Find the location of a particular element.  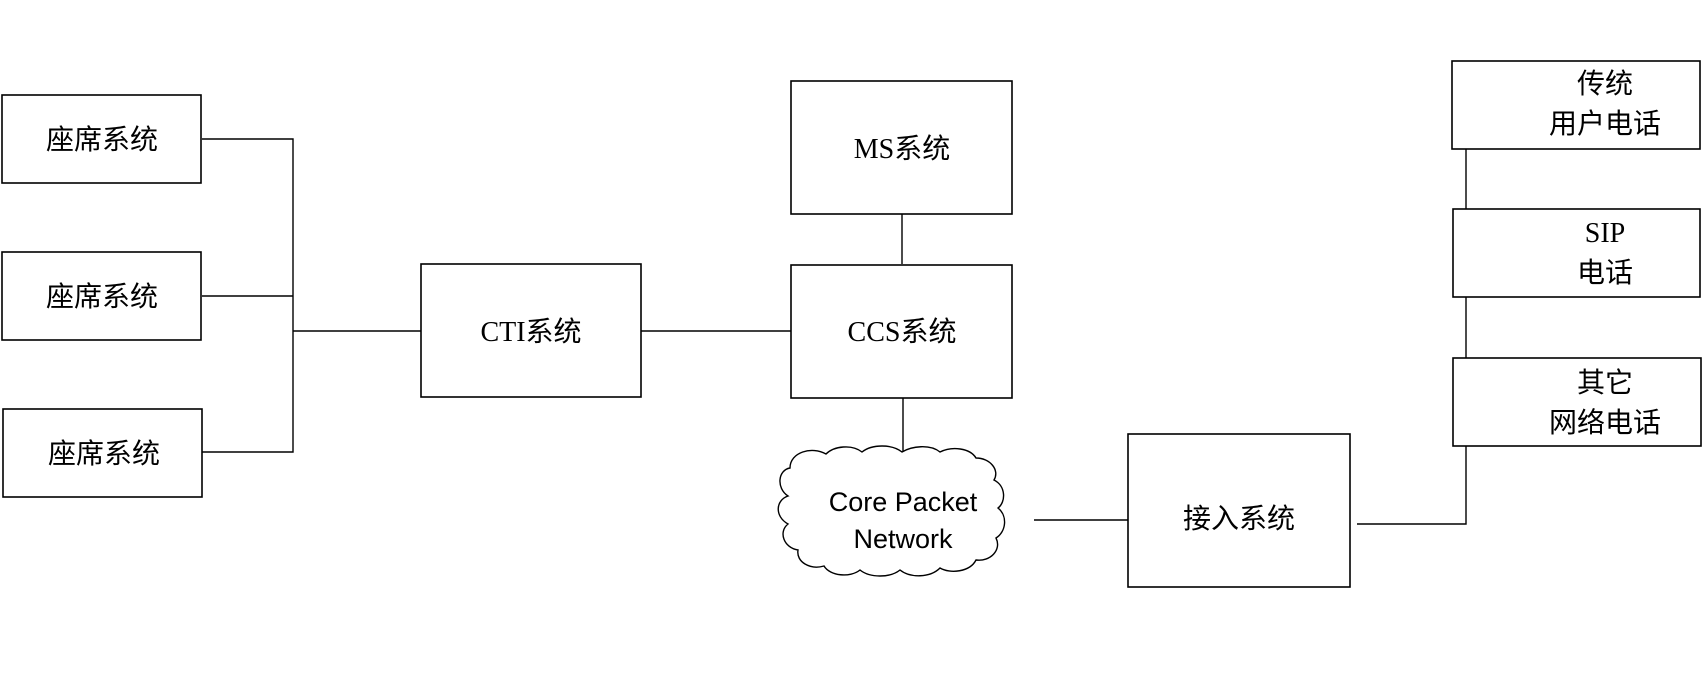

node-core-network: Core Packet Network is located at coordinates (891, 511).